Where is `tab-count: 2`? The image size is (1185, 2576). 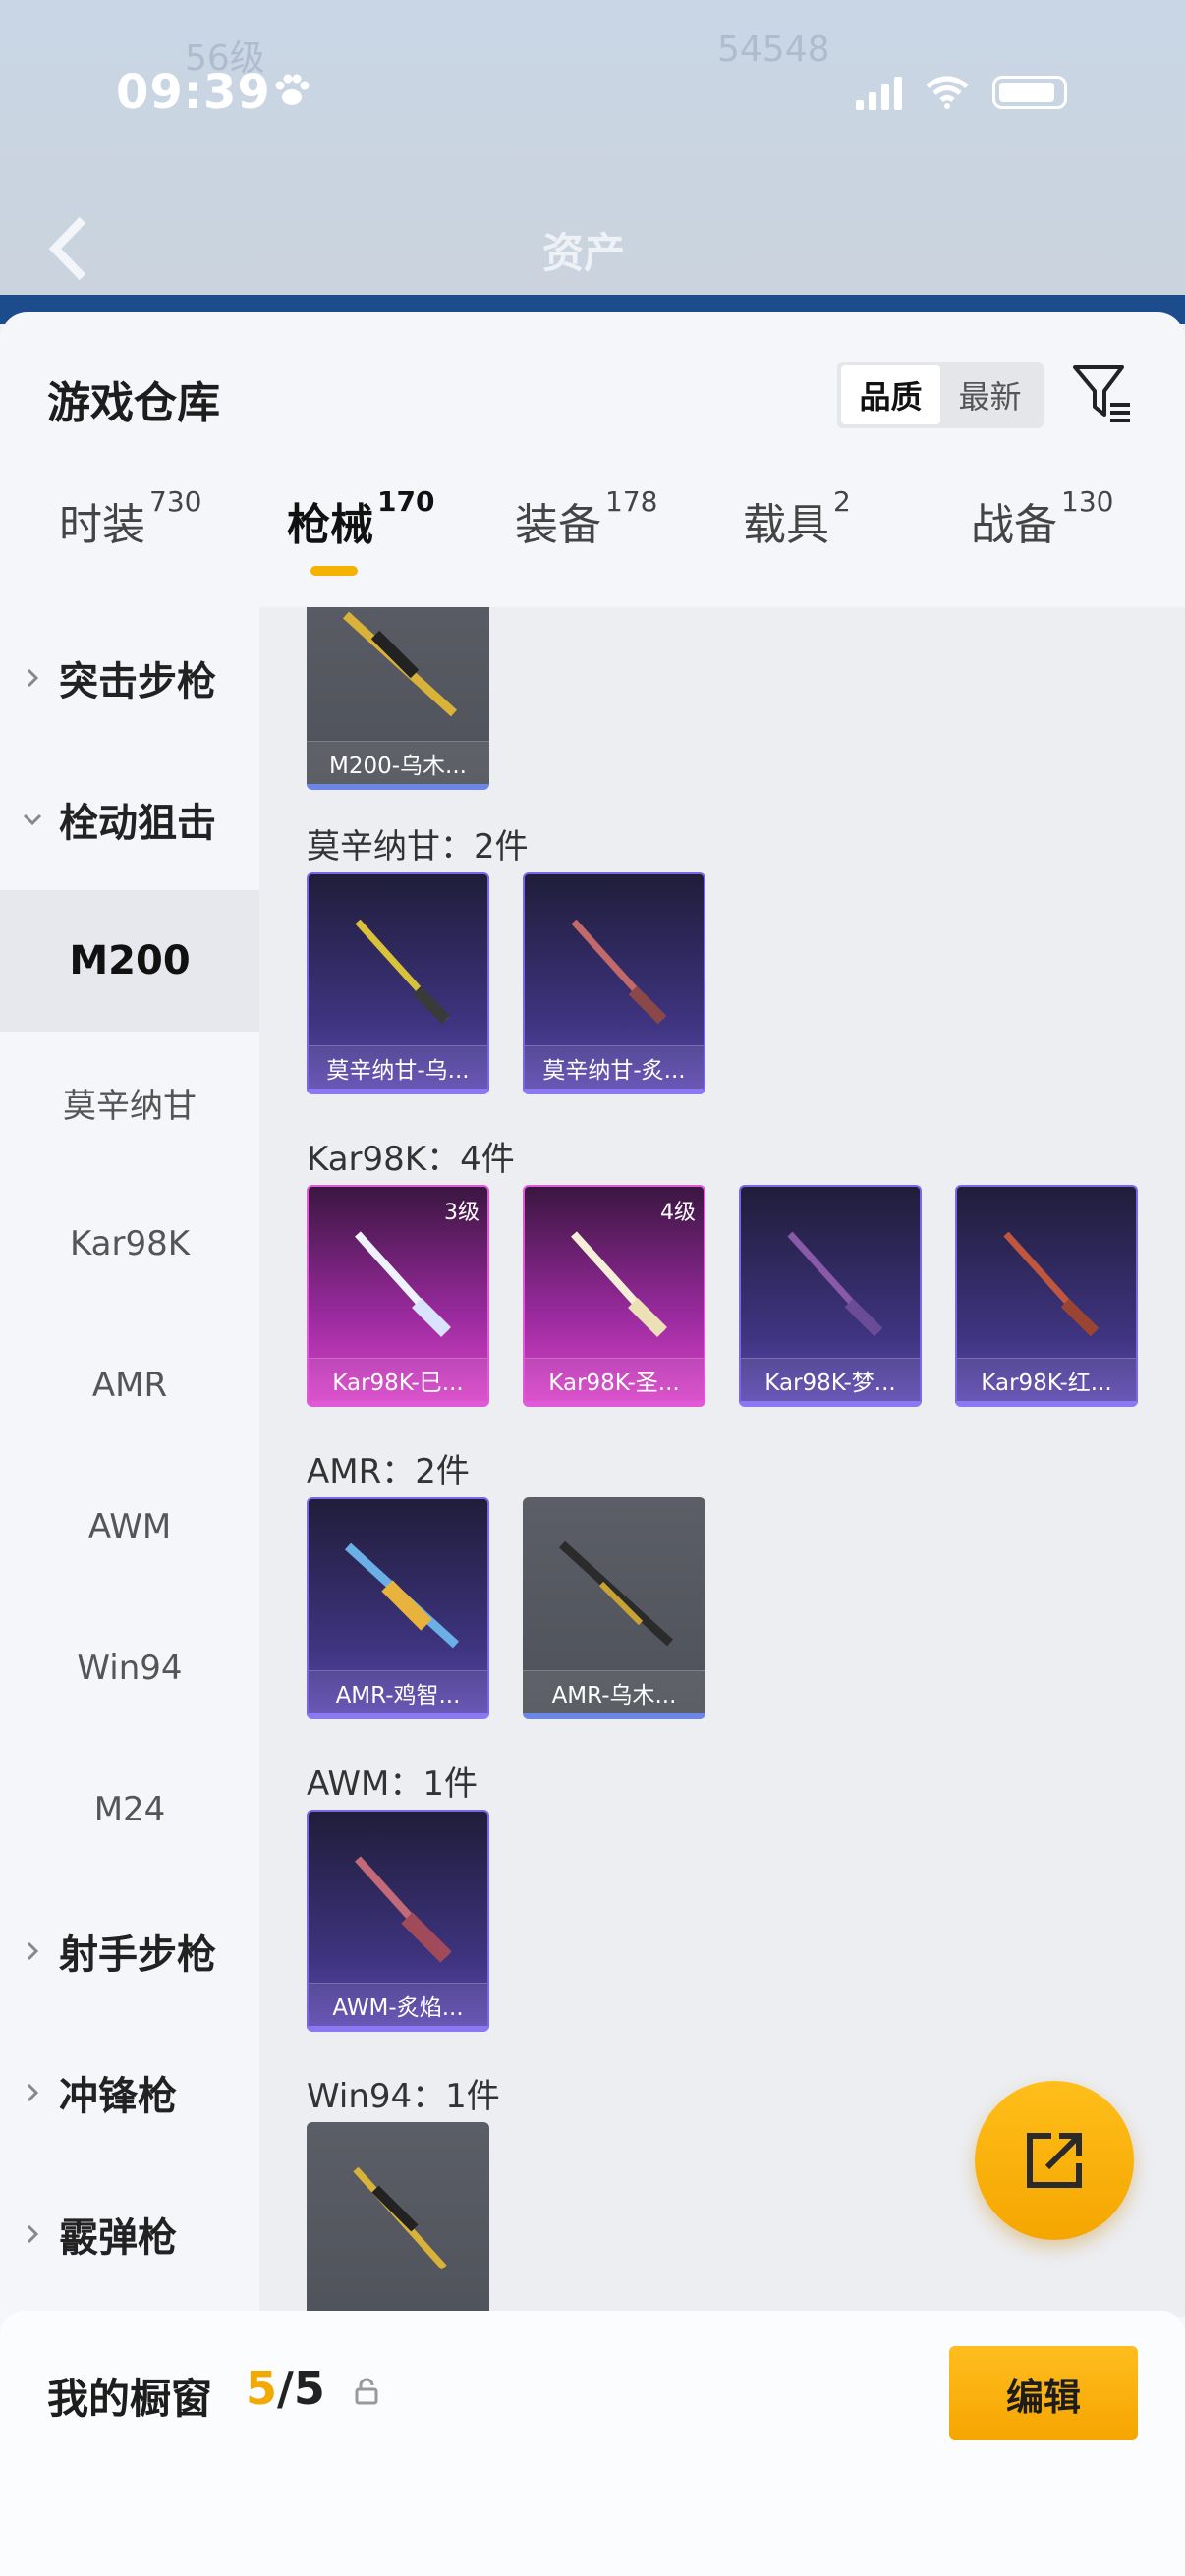 tab-count: 2 is located at coordinates (842, 501).